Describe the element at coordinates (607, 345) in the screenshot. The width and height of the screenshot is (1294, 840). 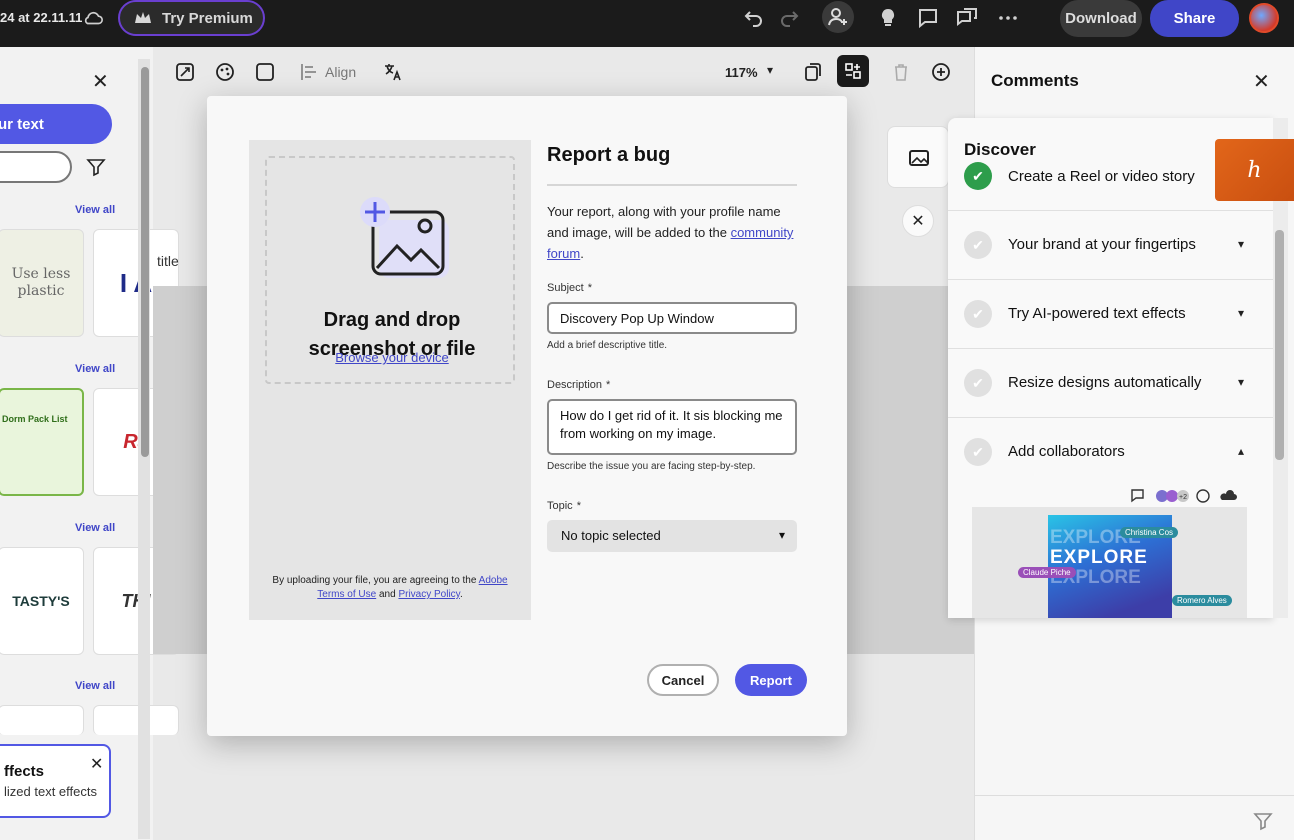
I see `subject-help-text: Add a brief descriptive title.` at that location.